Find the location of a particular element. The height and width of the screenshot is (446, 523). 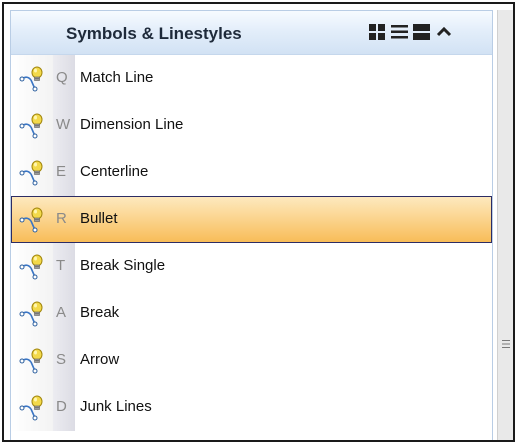

list-item: W Dimension Line is located at coordinates (251, 125).